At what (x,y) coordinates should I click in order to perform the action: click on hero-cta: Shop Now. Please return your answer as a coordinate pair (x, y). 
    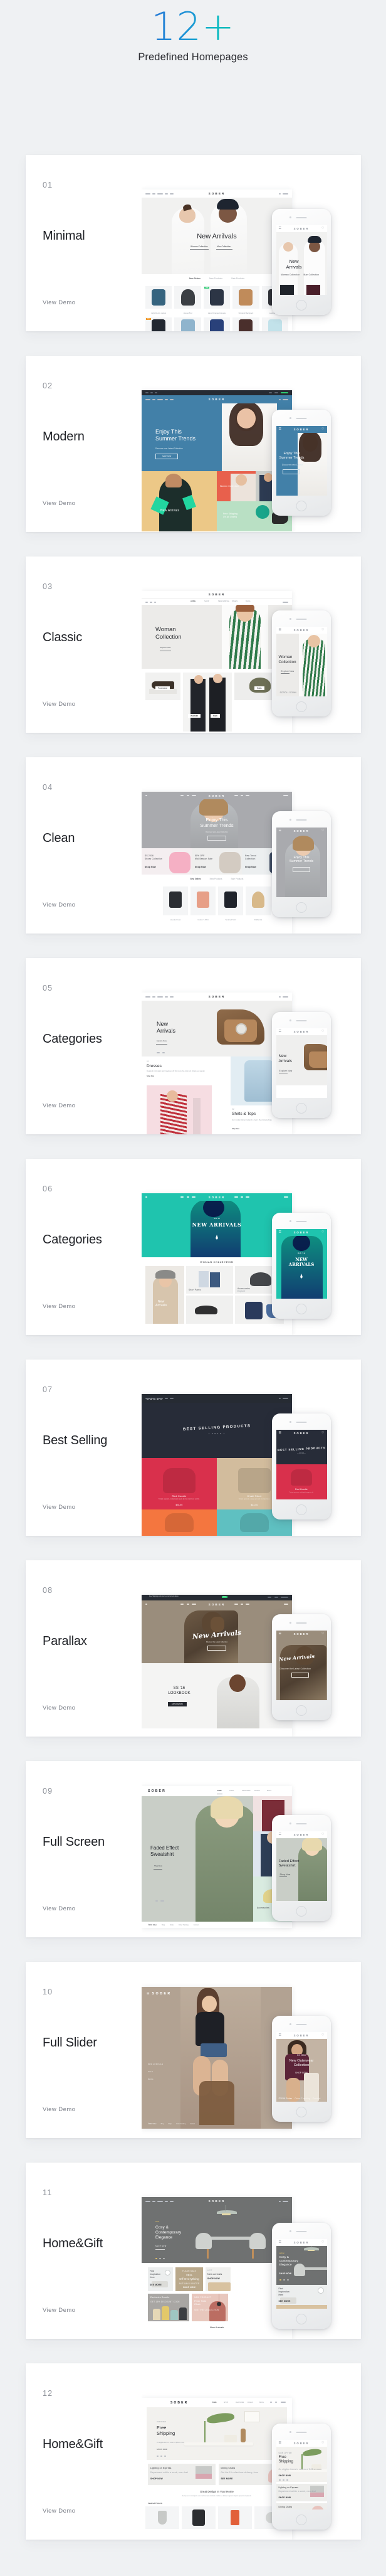
    Looking at the image, I should click on (158, 1866).